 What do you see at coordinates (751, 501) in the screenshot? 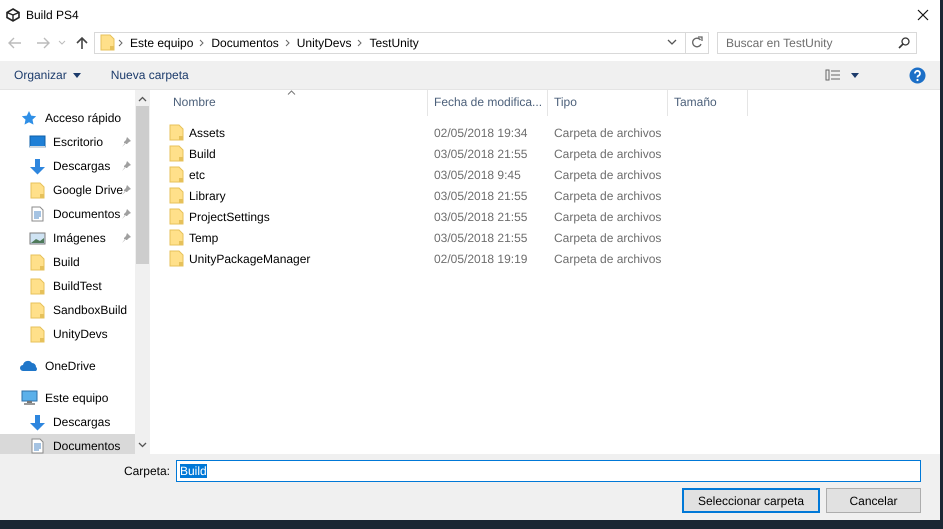
I see `select-folder-button: Seleccionar carpeta` at bounding box center [751, 501].